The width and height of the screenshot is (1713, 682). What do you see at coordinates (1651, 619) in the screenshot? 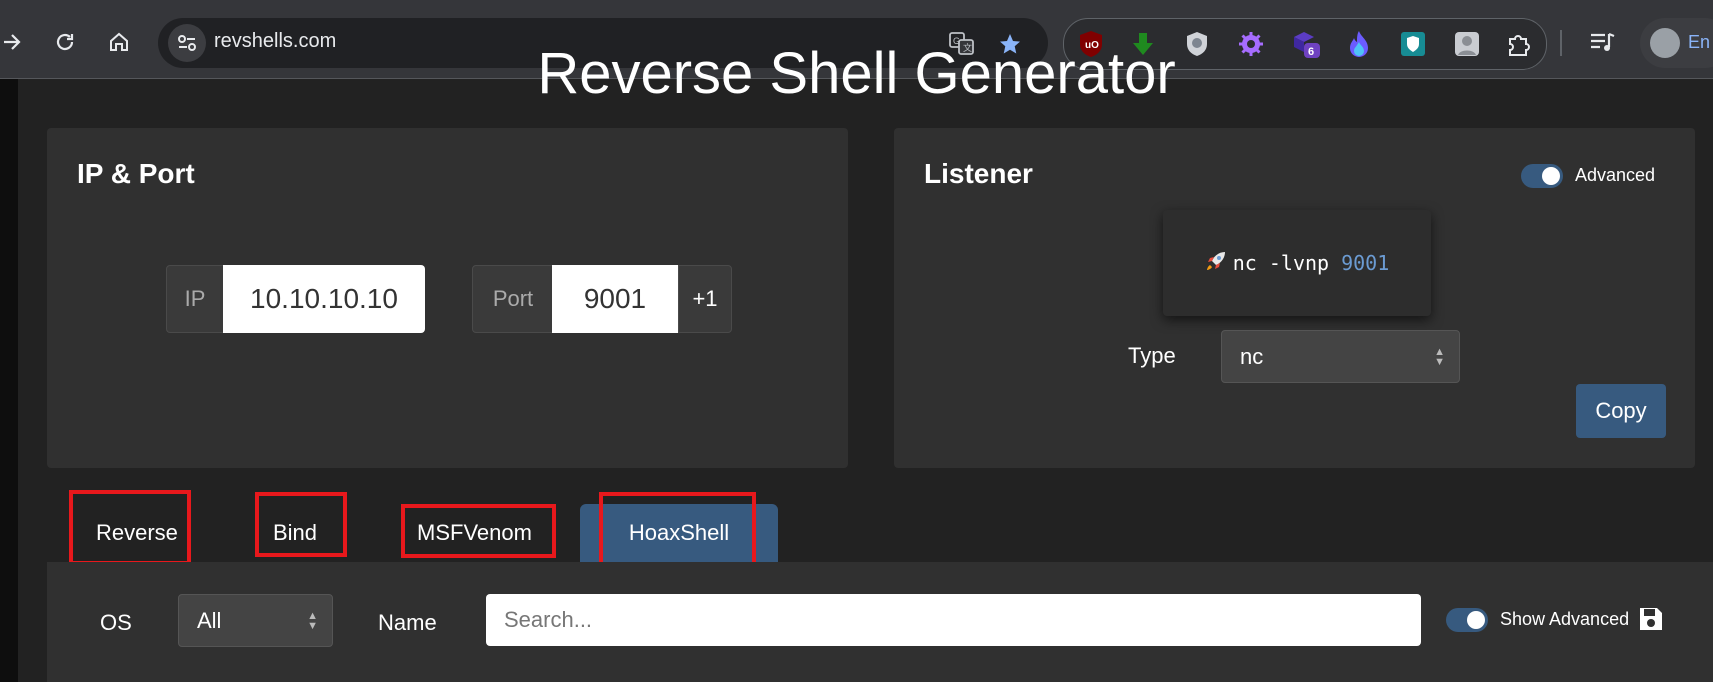
I see `save-icon` at bounding box center [1651, 619].